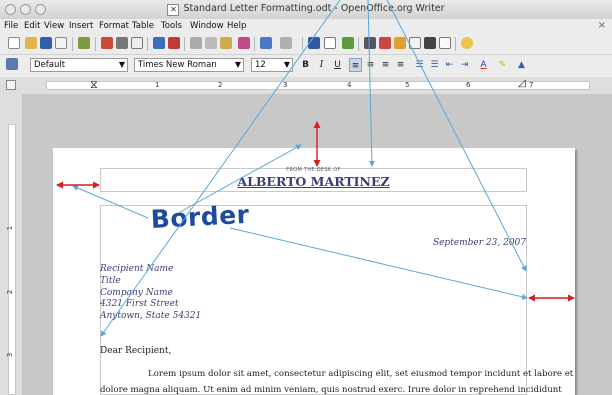 This screenshot has width=612, height=395. What do you see at coordinates (371, 83) in the screenshot?
I see `pointer-arrow` at bounding box center [371, 83].